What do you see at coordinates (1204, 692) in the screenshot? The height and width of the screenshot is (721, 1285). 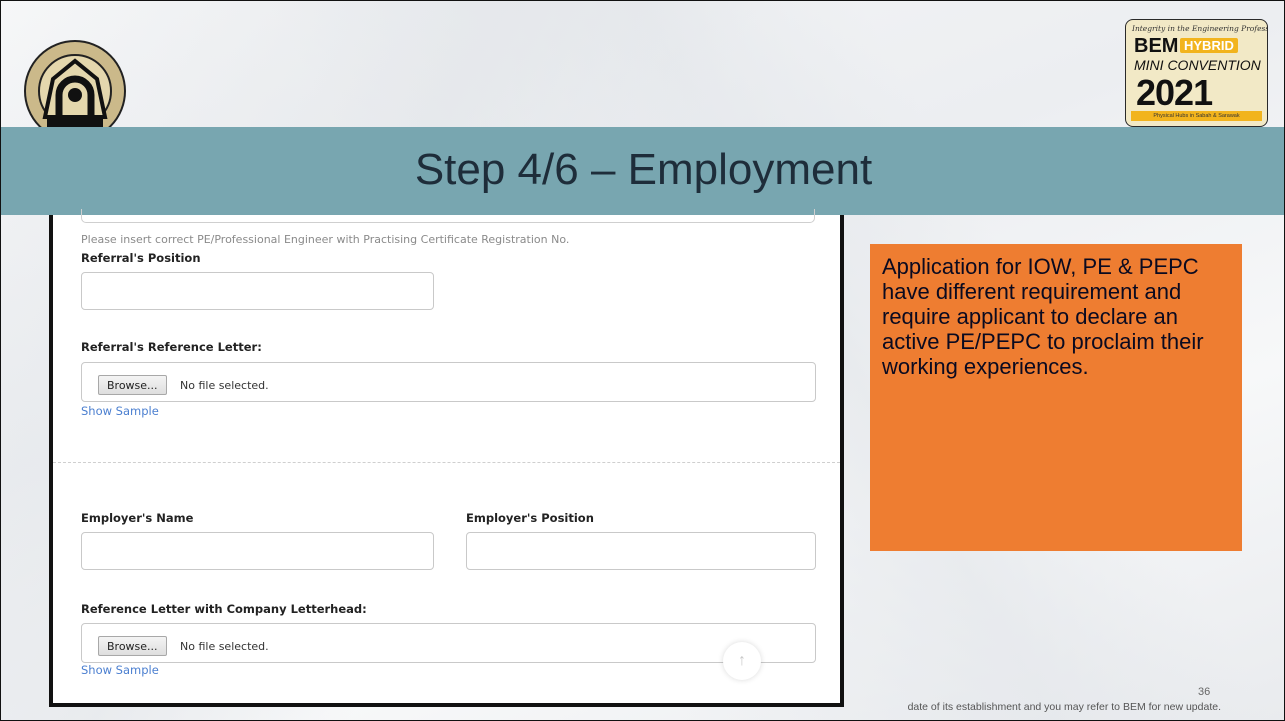 I see `page-number: 36` at bounding box center [1204, 692].